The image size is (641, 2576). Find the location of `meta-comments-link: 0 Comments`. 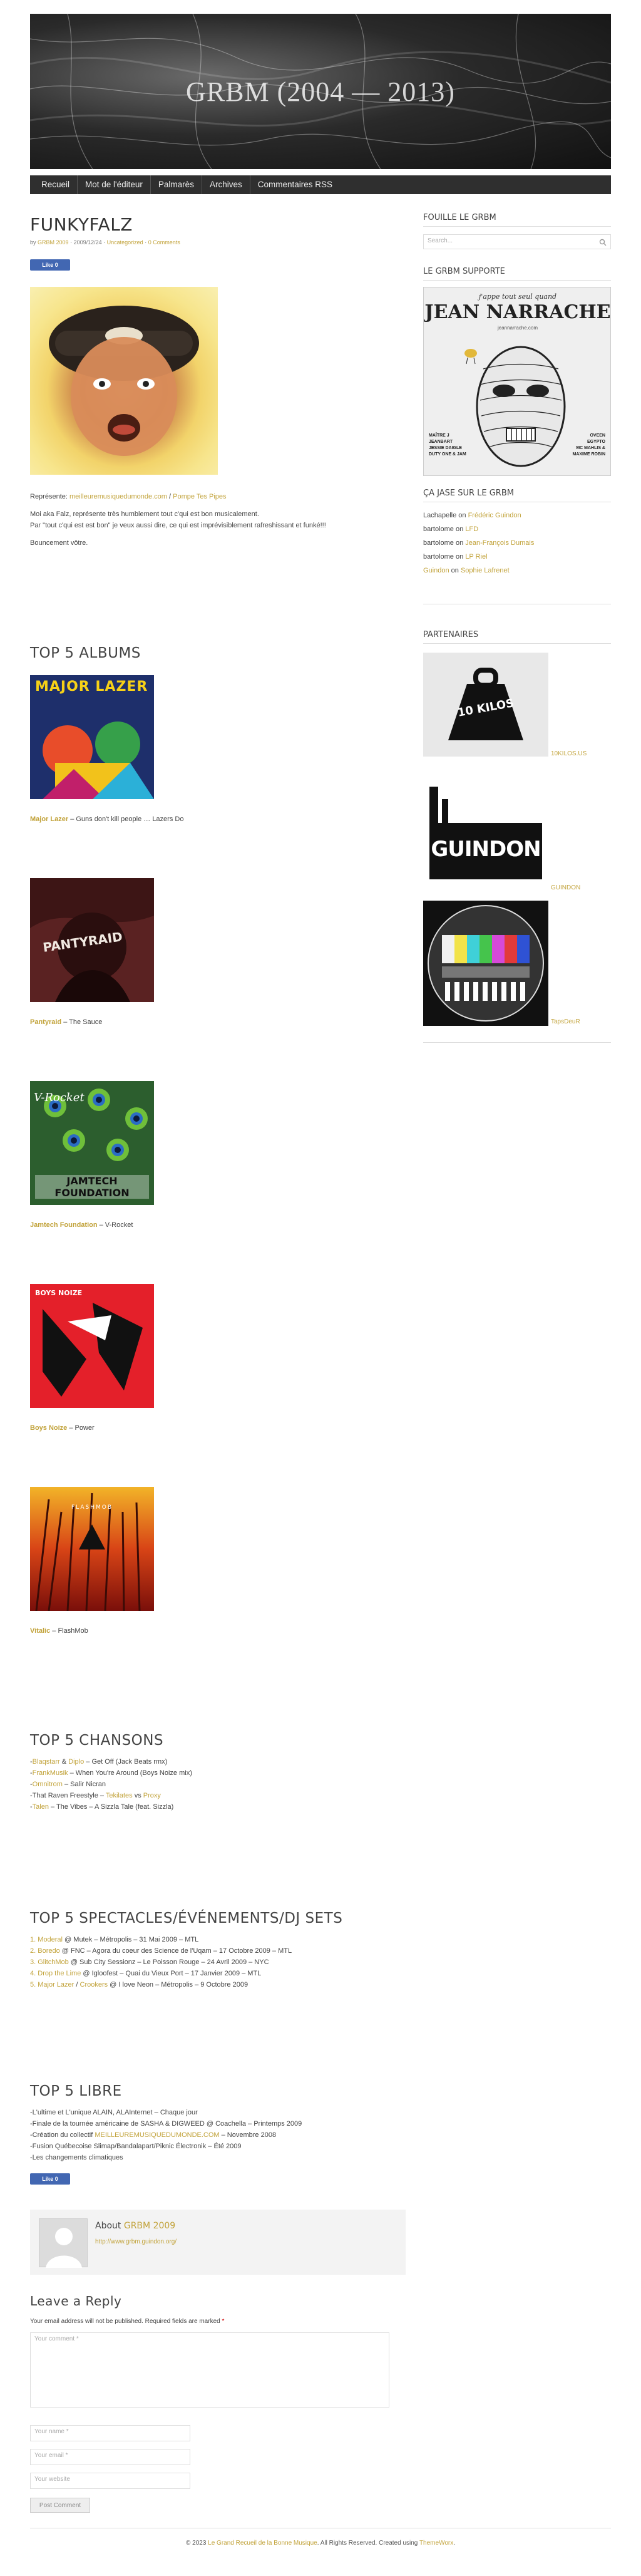

meta-comments-link: 0 Comments is located at coordinates (164, 242).